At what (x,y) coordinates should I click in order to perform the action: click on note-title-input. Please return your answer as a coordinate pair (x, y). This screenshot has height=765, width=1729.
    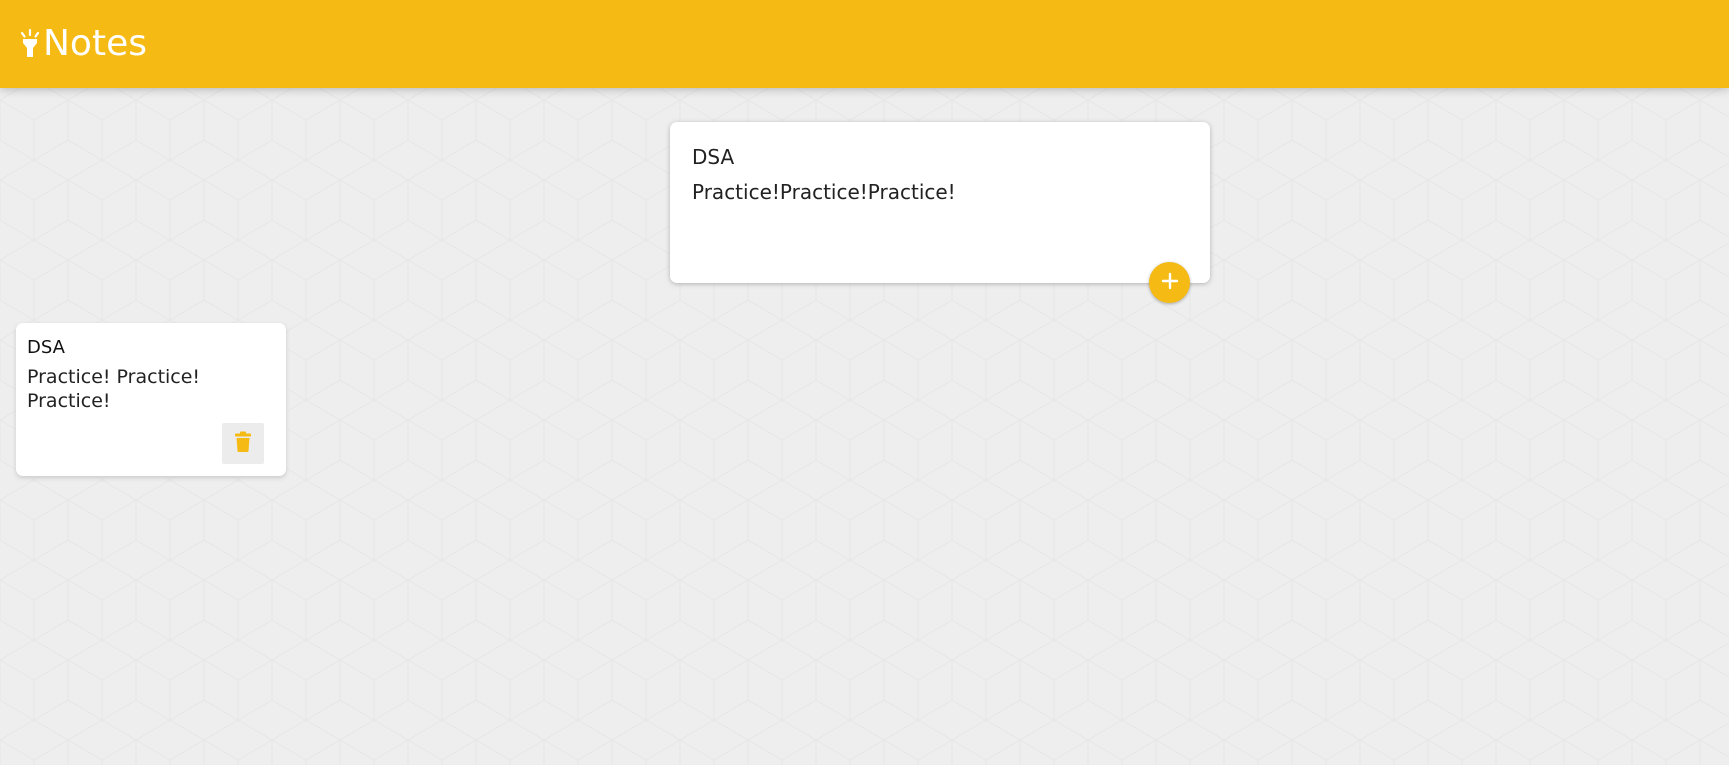
    Looking at the image, I should click on (940, 157).